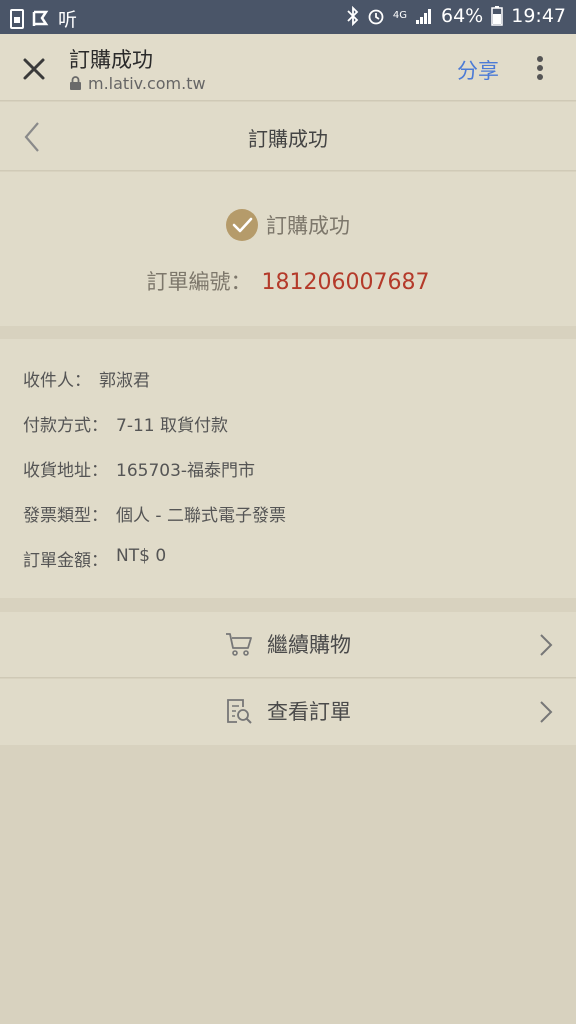 The height and width of the screenshot is (1024, 576). What do you see at coordinates (239, 711) in the screenshot?
I see `order-search-icon` at bounding box center [239, 711].